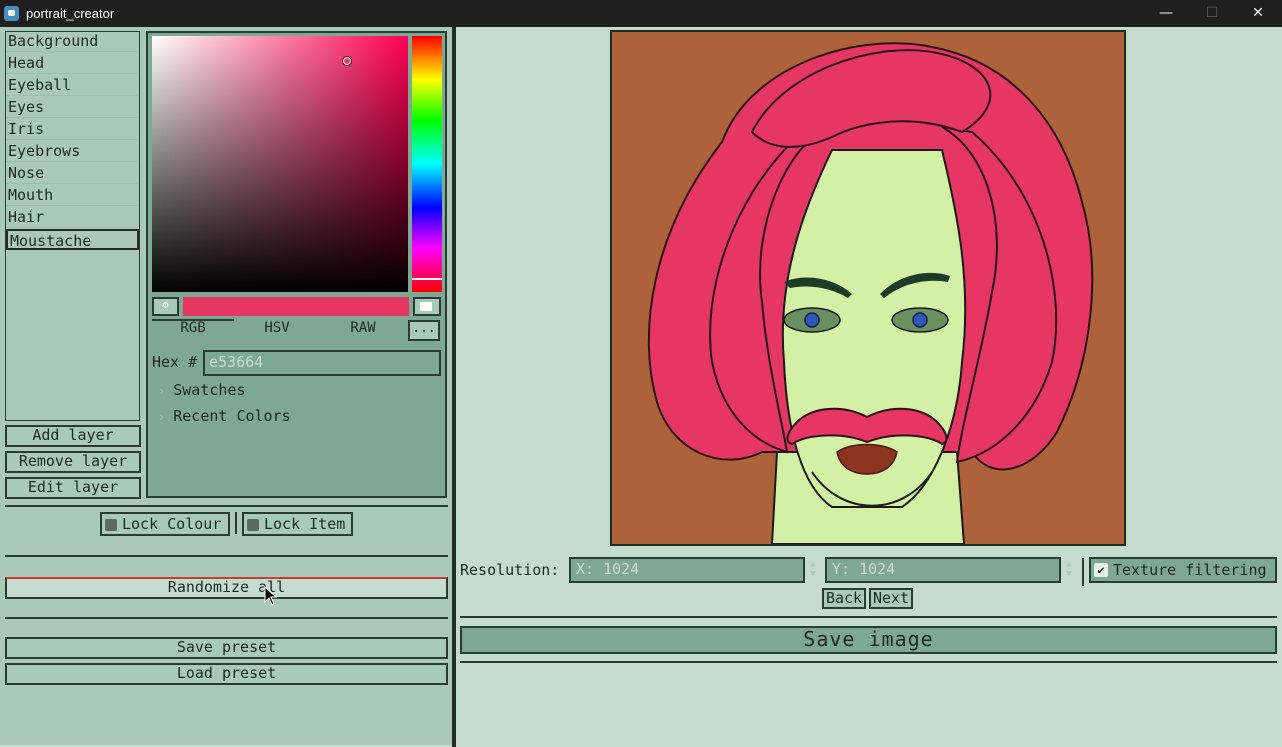 The width and height of the screenshot is (1282, 747). I want to click on swatches-label: Swatches, so click(209, 390).